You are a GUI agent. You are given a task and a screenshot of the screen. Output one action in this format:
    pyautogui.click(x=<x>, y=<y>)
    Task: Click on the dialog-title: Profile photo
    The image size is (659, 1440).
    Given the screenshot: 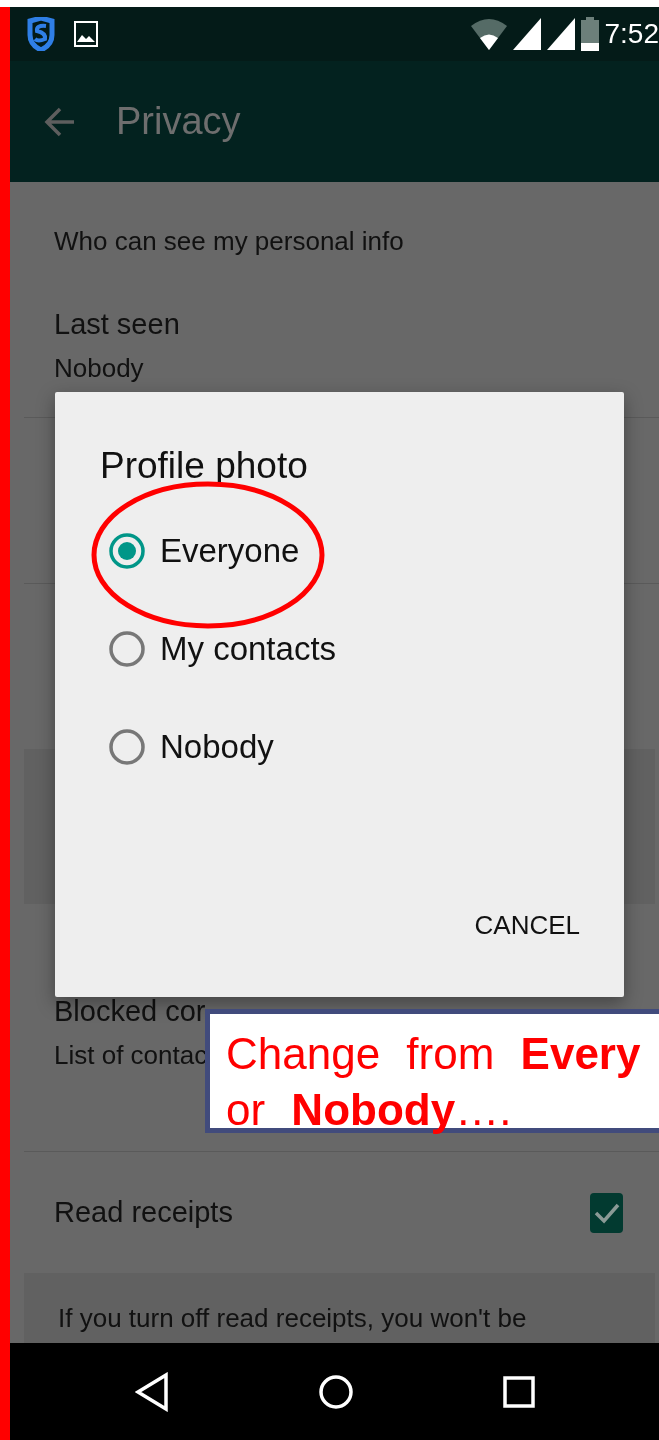 What is the action you would take?
    pyautogui.click(x=204, y=466)
    